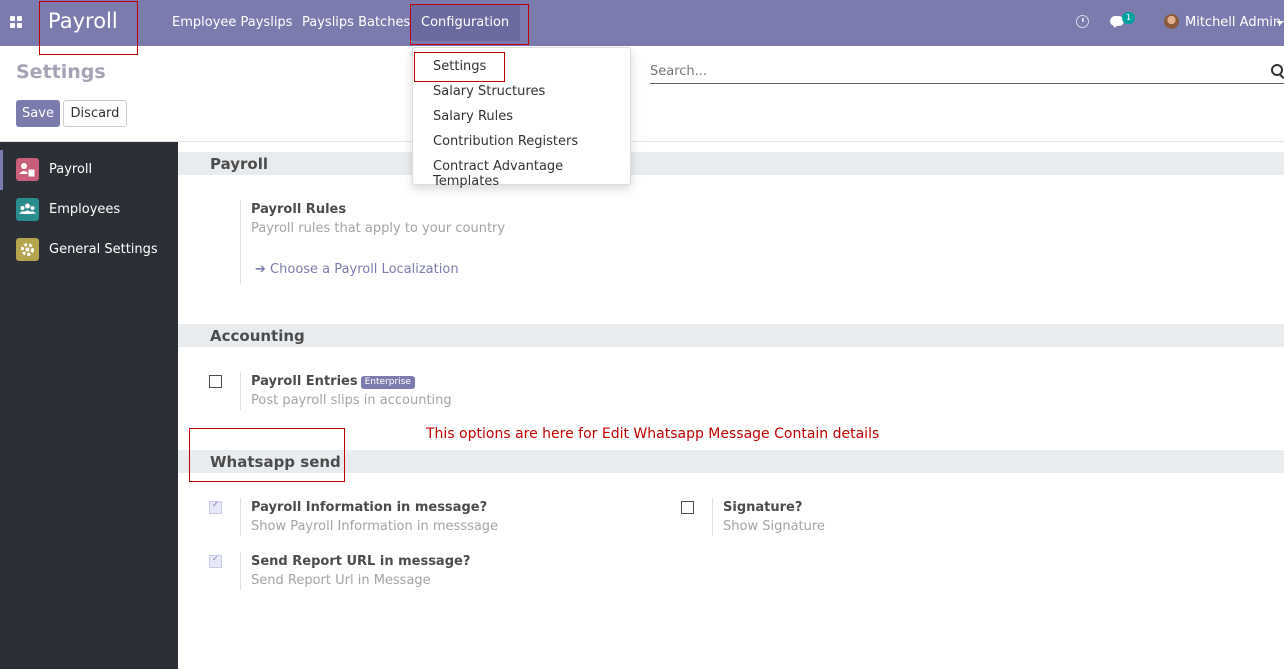 The height and width of the screenshot is (669, 1284). What do you see at coordinates (361, 561) in the screenshot?
I see `setting-title-report-url: Send Report URL in message?` at bounding box center [361, 561].